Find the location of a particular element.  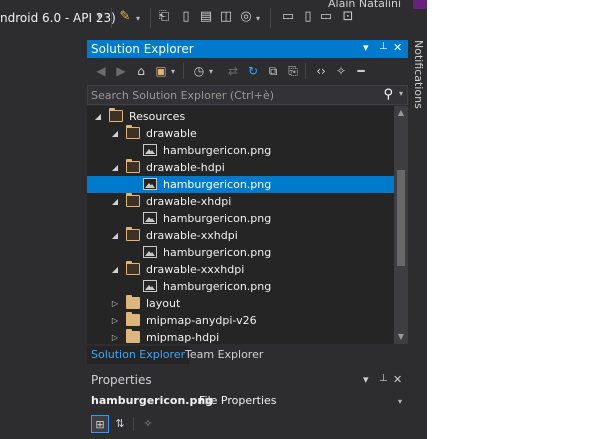

search-options-dropdown-icon: ▾ is located at coordinates (401, 93).